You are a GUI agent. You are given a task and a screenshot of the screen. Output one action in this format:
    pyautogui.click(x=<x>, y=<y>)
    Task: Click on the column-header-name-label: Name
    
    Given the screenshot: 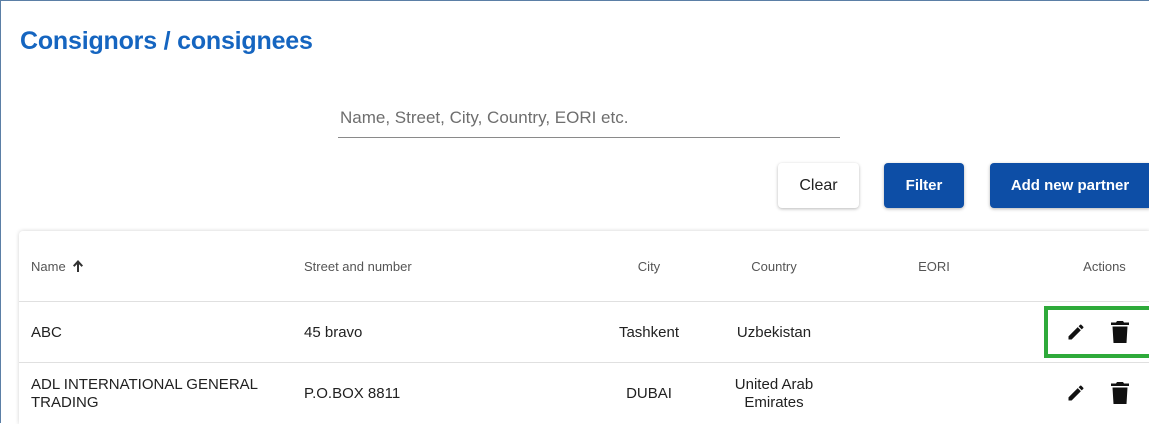 What is the action you would take?
    pyautogui.click(x=48, y=266)
    